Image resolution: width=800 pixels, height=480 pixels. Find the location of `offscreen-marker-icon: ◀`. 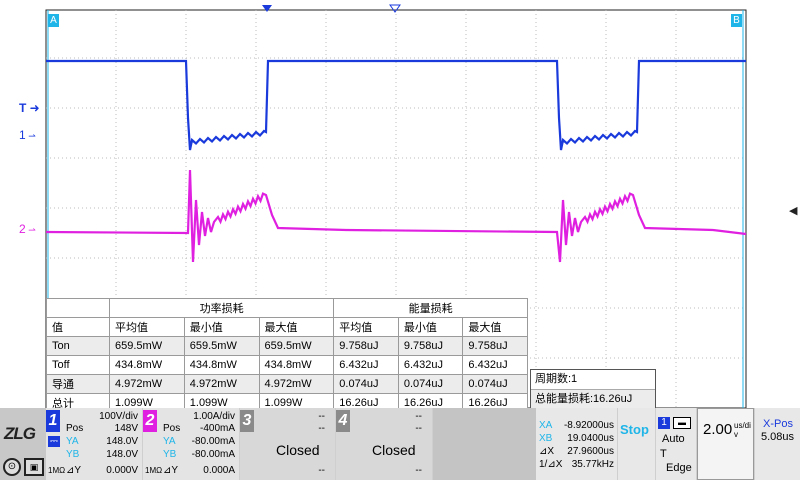

offscreen-marker-icon: ◀ is located at coordinates (793, 211).